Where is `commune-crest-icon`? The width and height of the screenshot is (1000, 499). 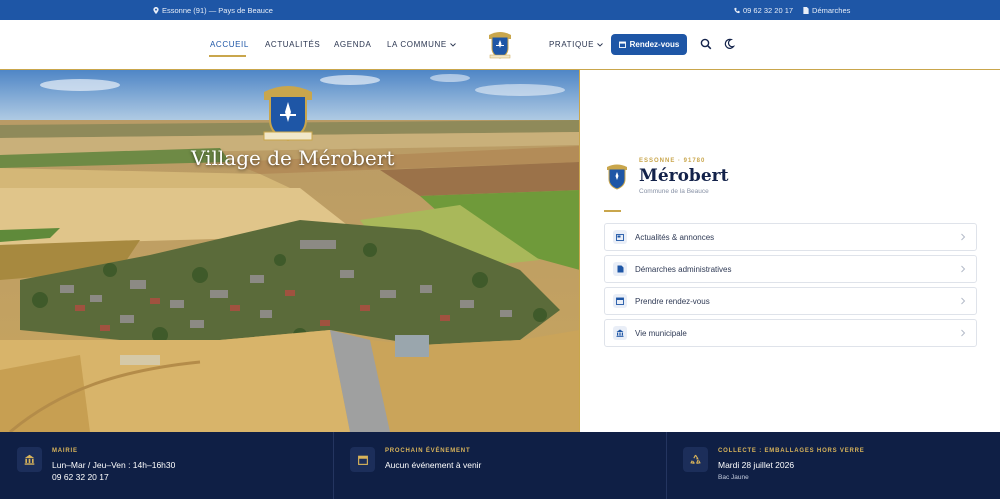
commune-crest-icon is located at coordinates (617, 177).